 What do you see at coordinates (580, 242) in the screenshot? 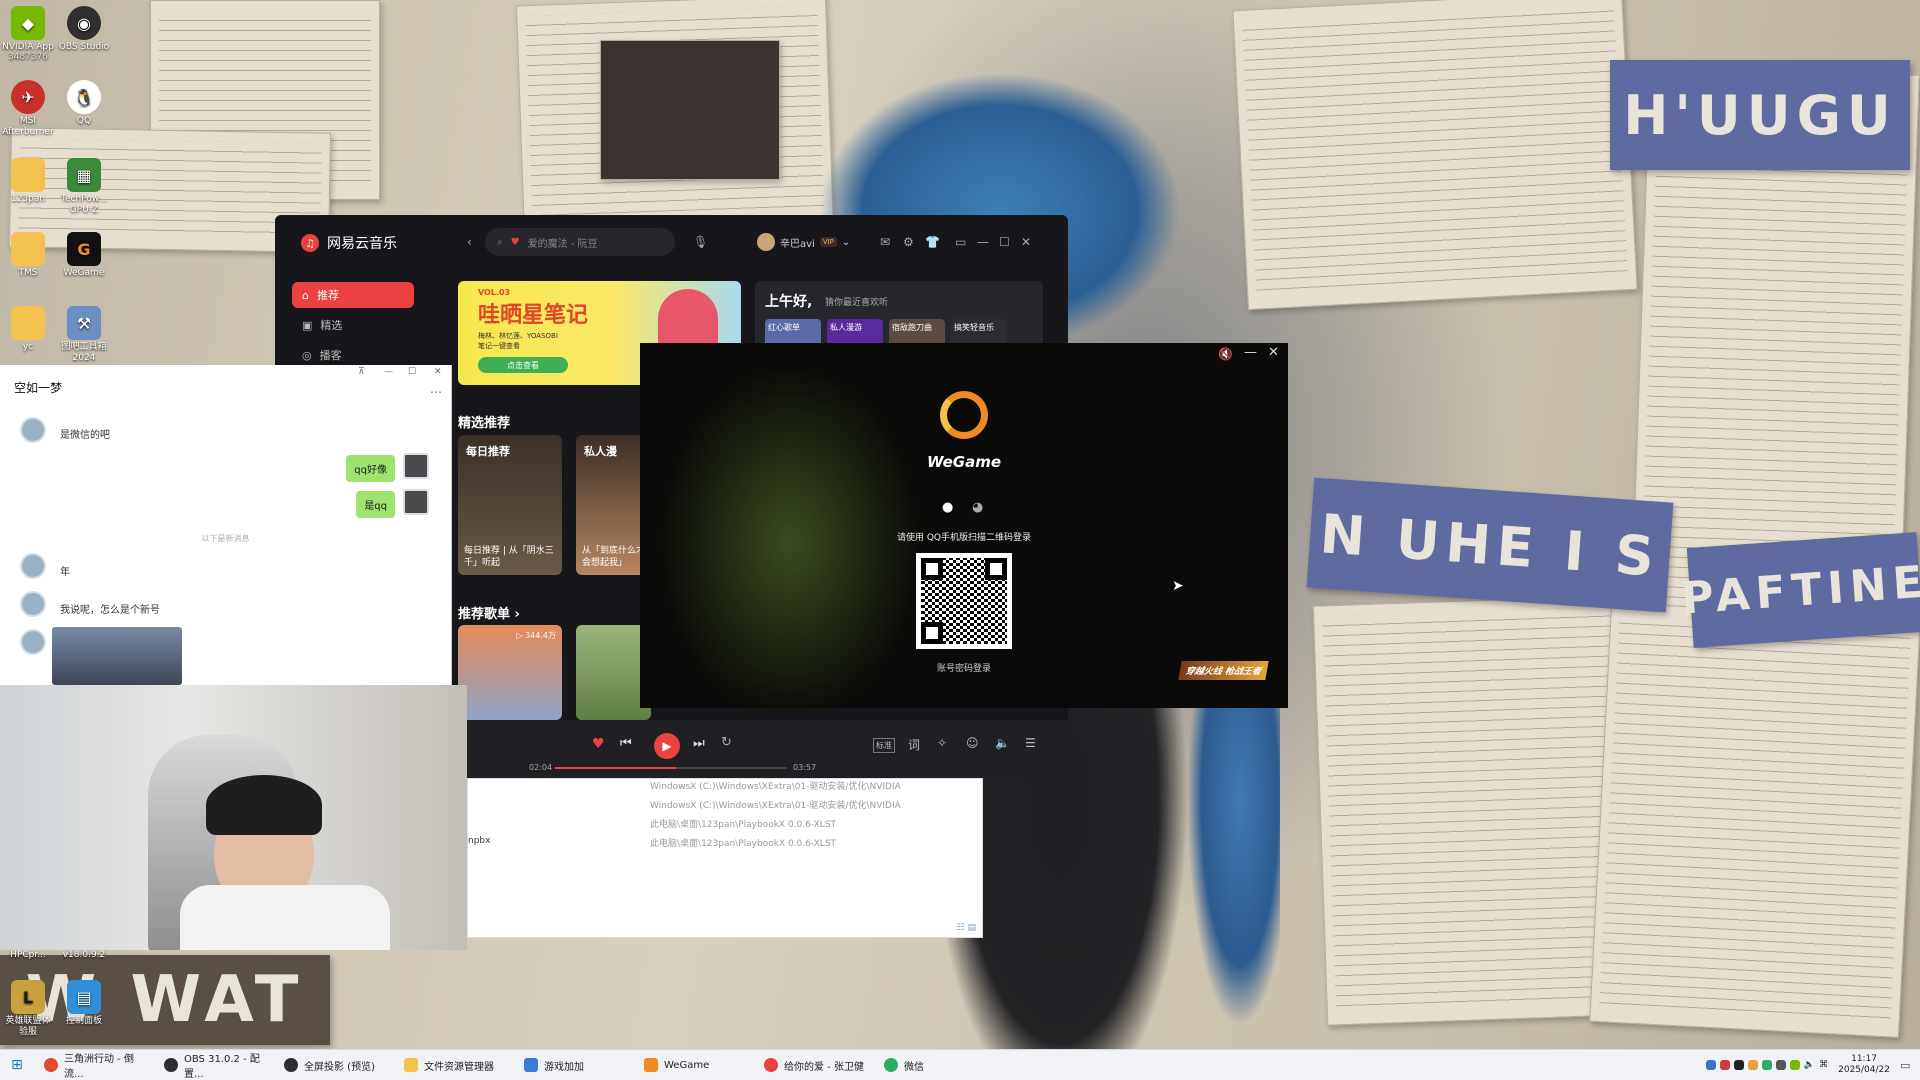
I see `search-input: ⌕ ♥ 爱的魔法 - 阮豆` at bounding box center [580, 242].